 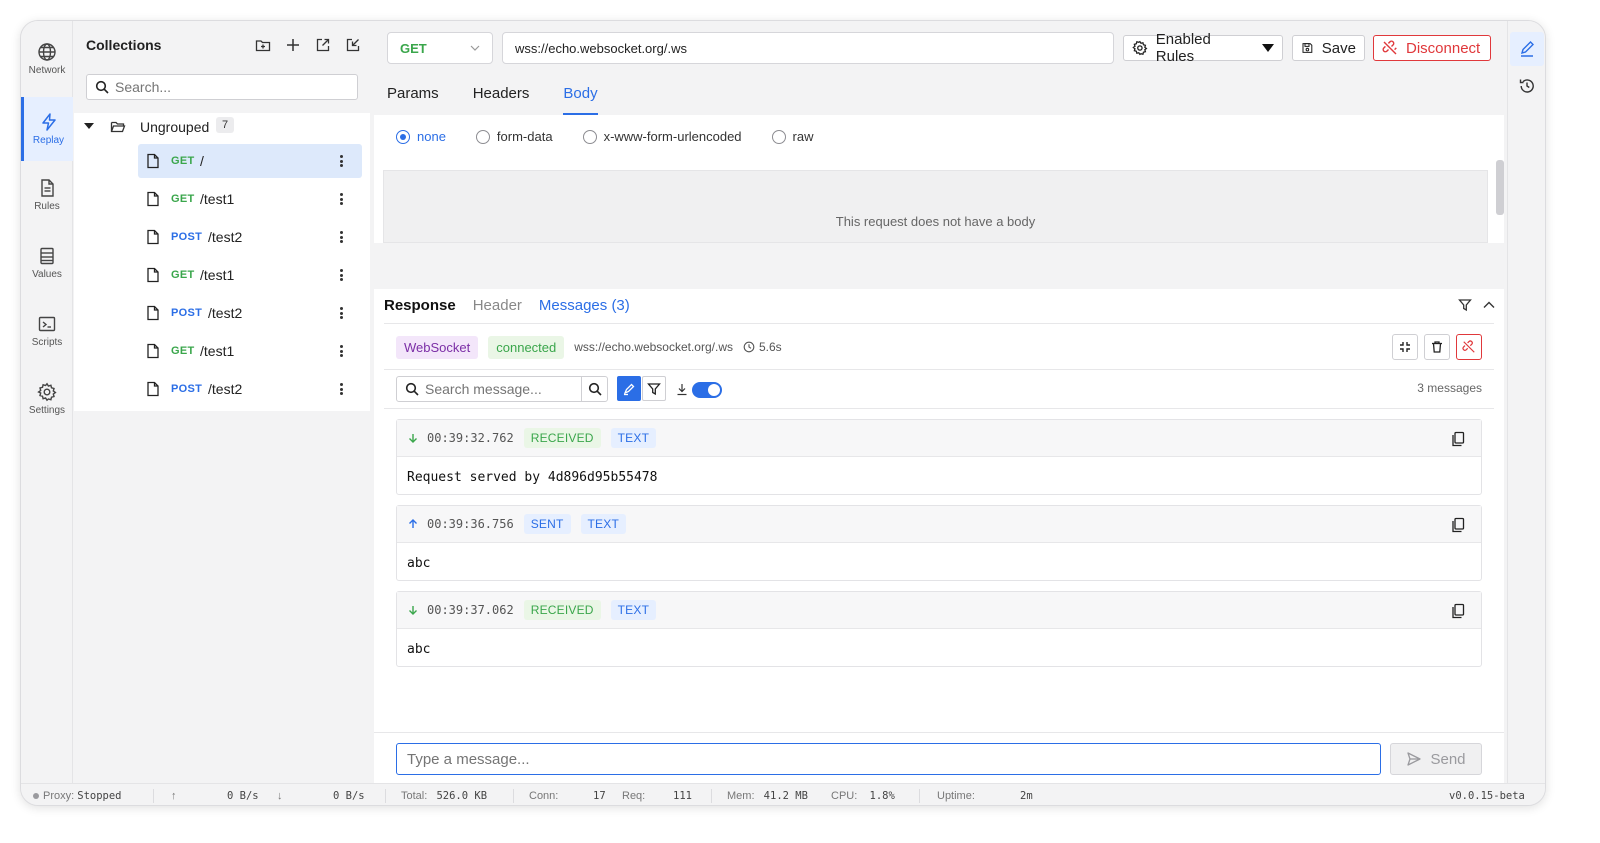 I want to click on history-button, so click(x=1527, y=86).